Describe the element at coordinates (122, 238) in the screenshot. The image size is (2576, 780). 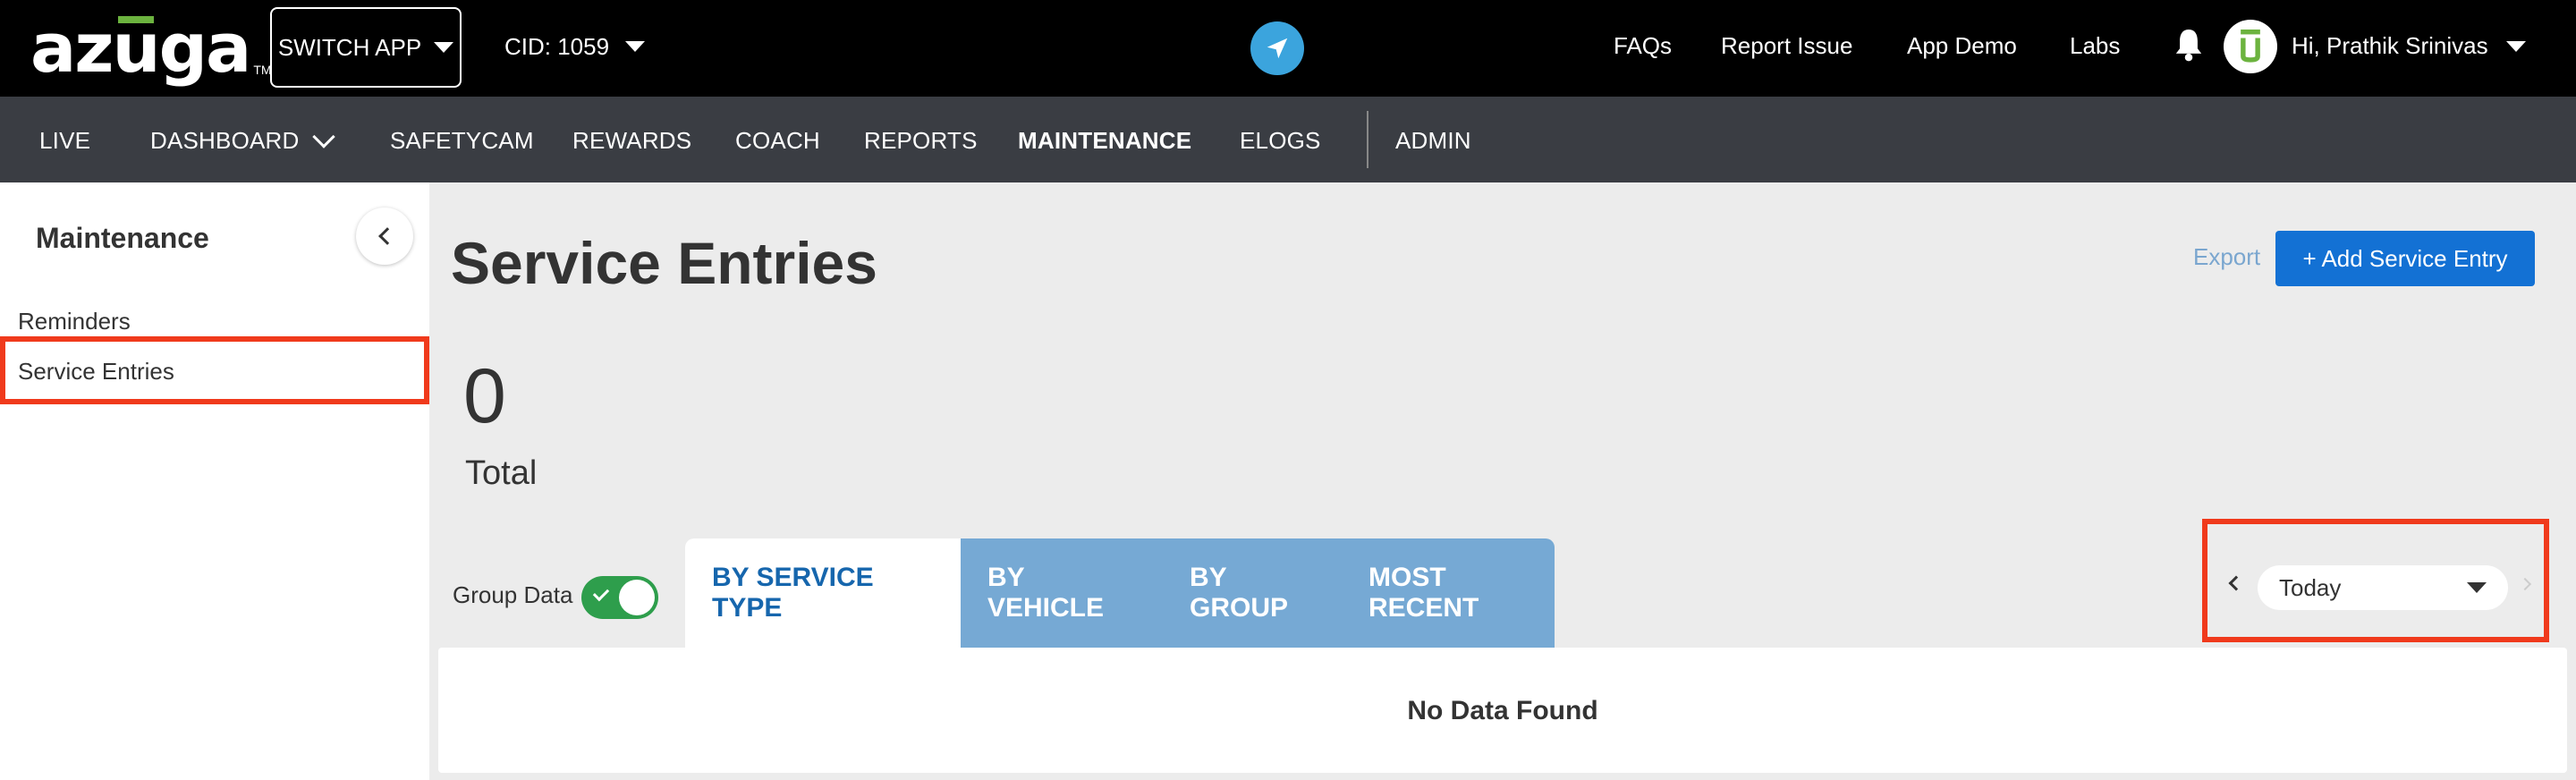
I see `sidebar-title: Maintenance` at that location.